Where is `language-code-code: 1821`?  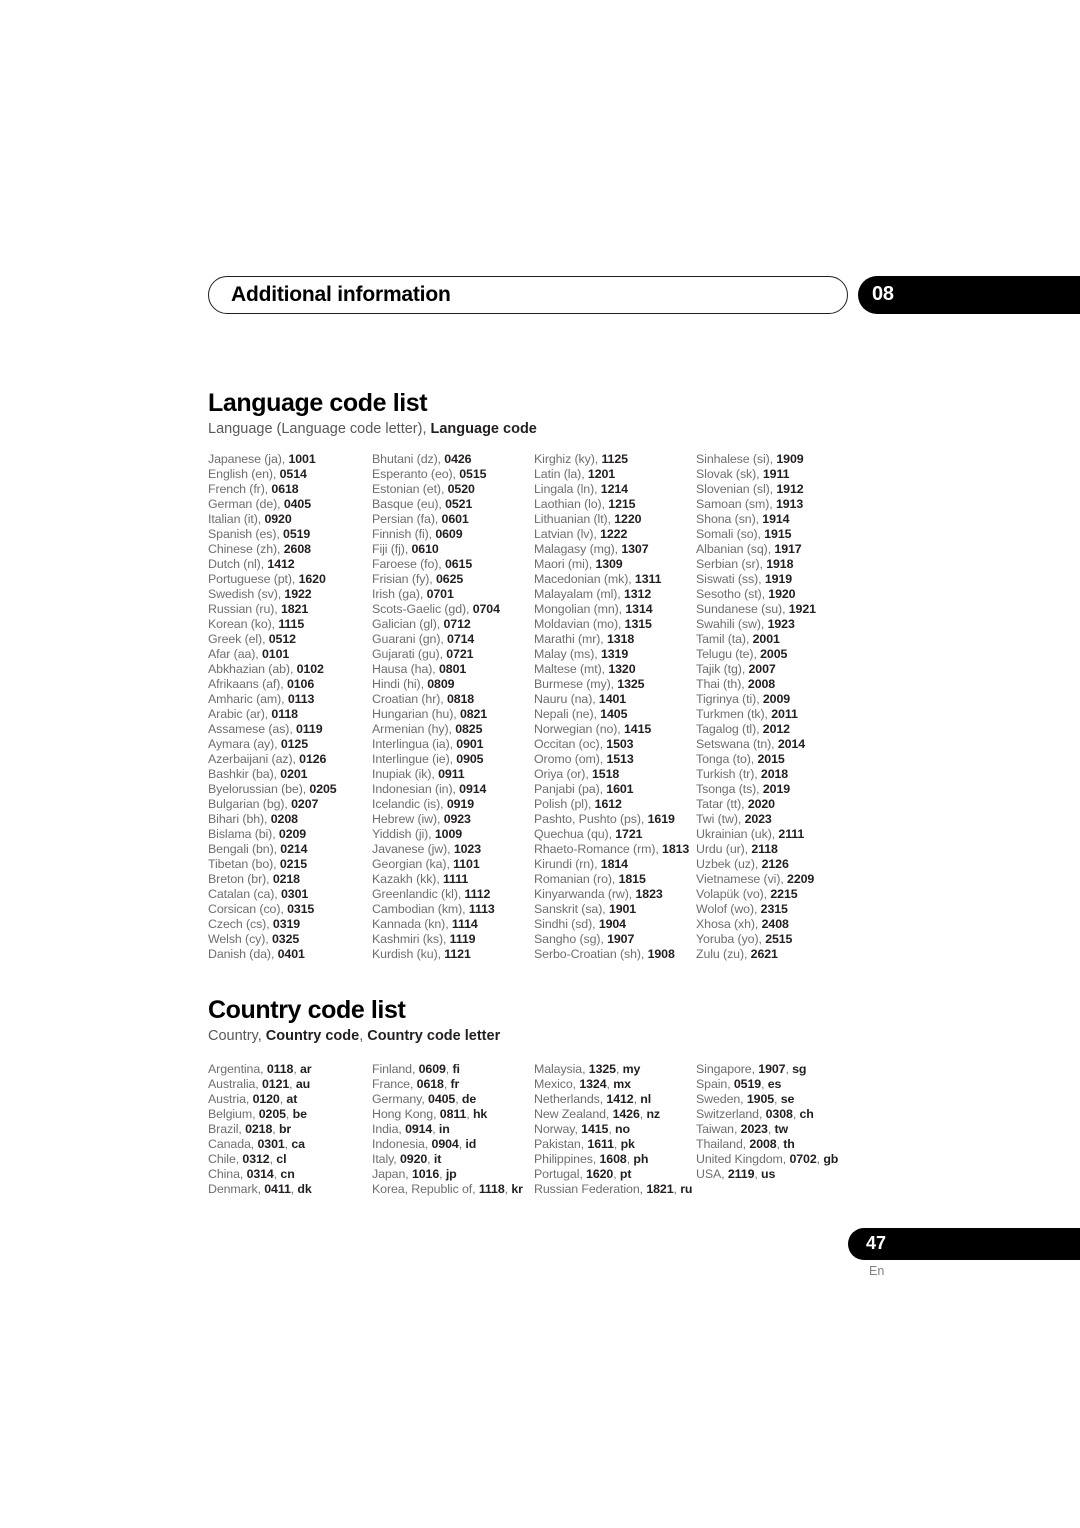
language-code-code: 1821 is located at coordinates (294, 609).